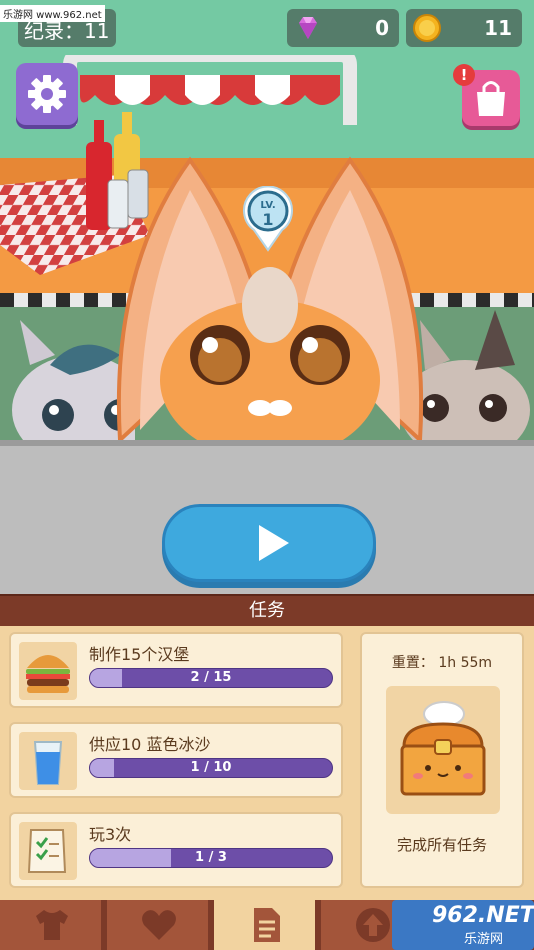 This screenshot has width=534, height=950. I want to click on treasure-chest-icon, so click(443, 748).